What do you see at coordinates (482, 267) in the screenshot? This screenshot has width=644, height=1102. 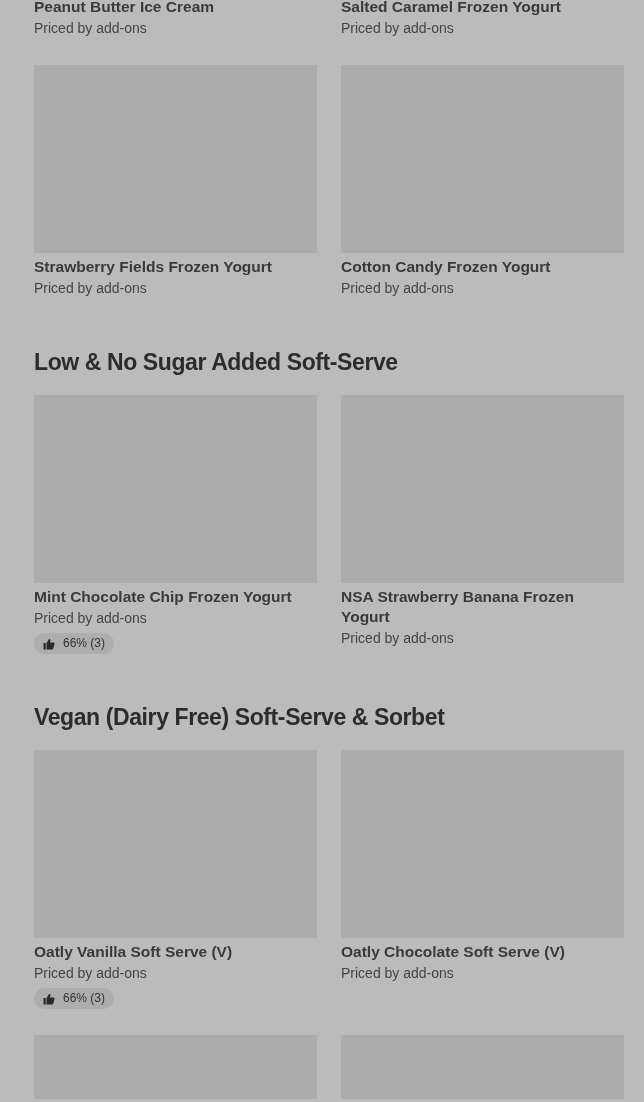 I see `item-name: Cotton Candy Frozen Yogurt` at bounding box center [482, 267].